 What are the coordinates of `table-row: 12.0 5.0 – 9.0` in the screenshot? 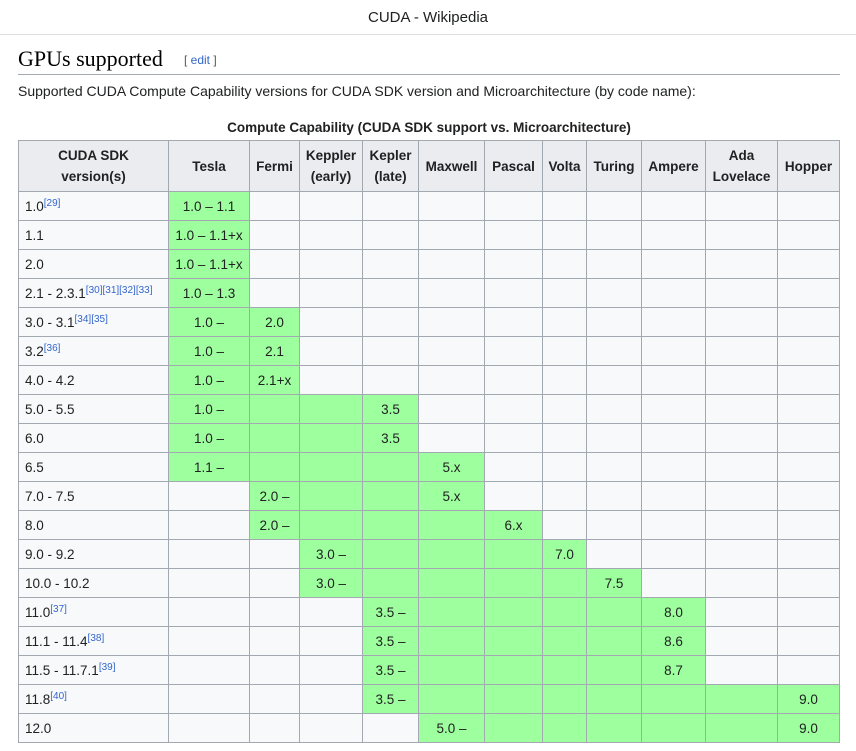 It's located at (429, 728).